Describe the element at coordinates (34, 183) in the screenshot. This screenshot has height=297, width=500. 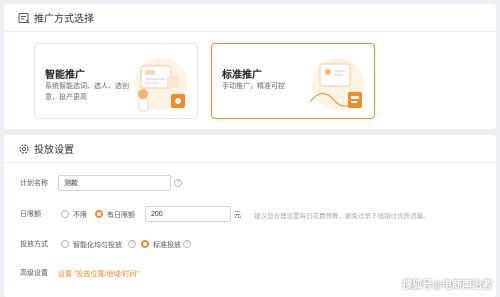
I see `plan-name-label: 计划名称` at that location.